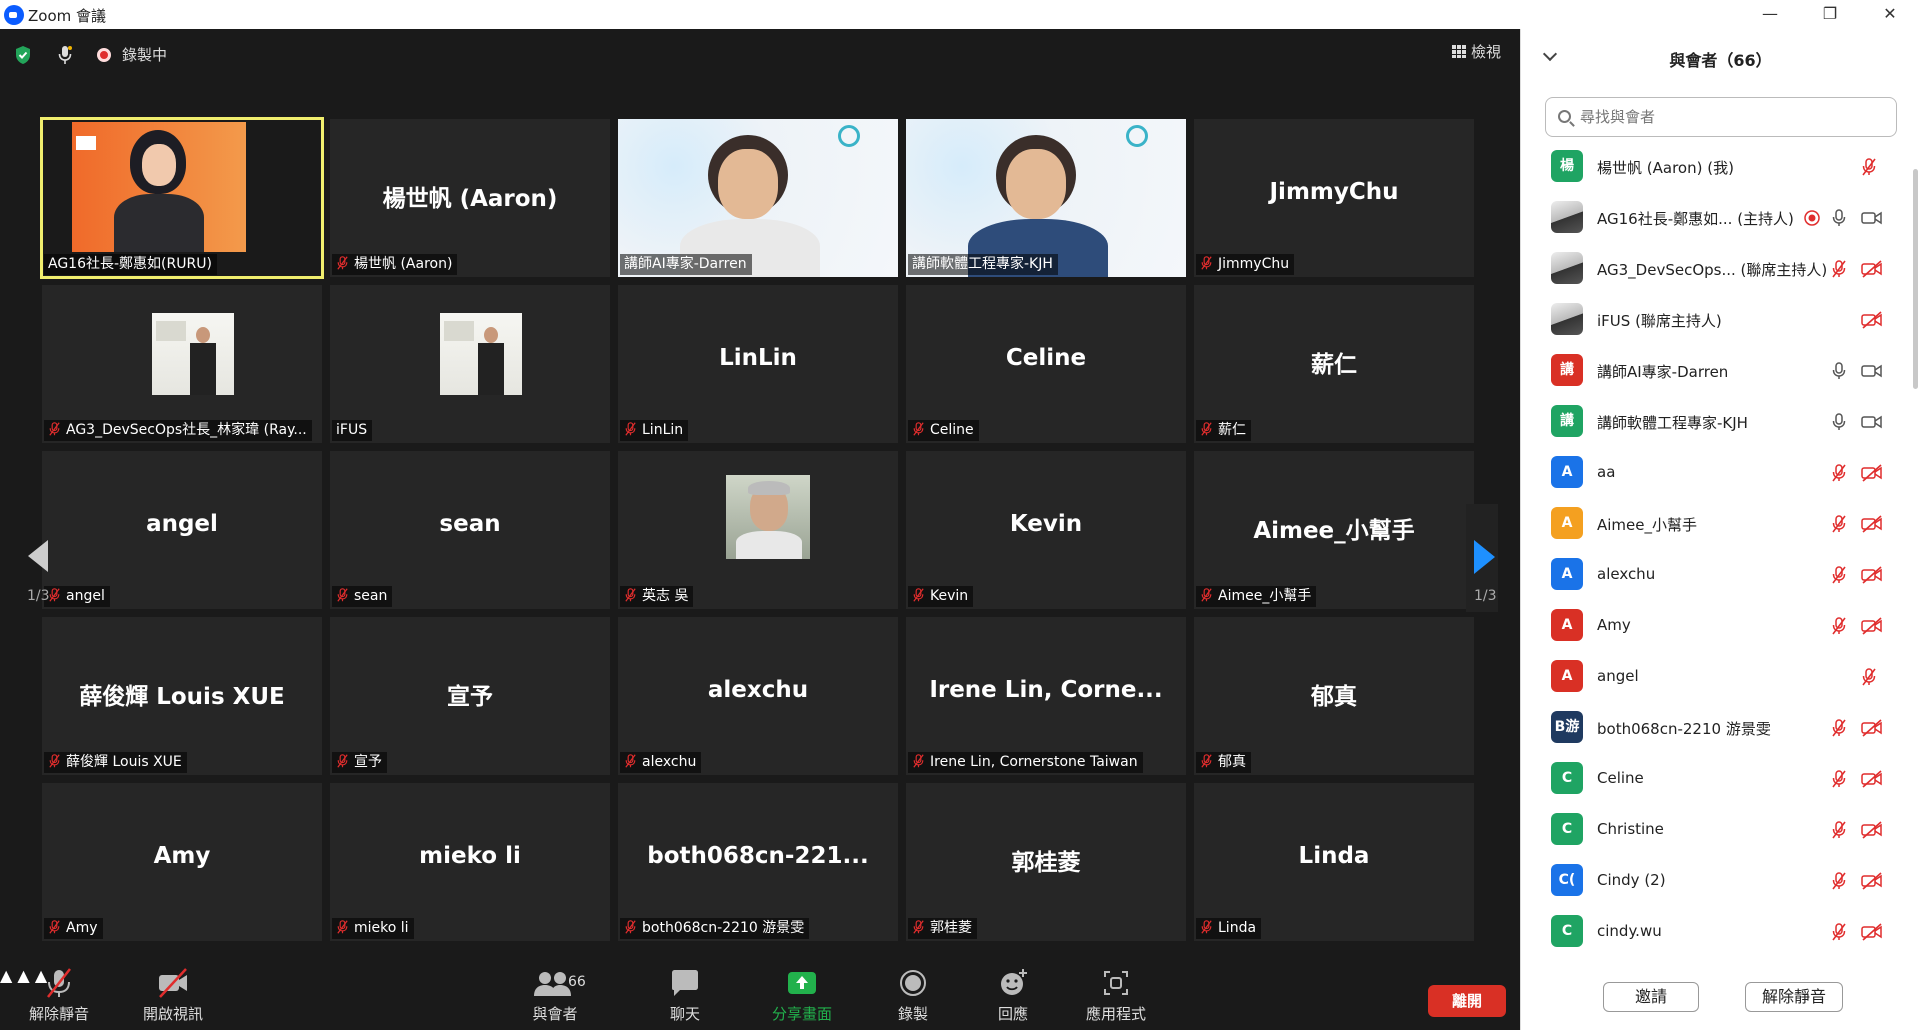 The width and height of the screenshot is (1920, 1030). Describe the element at coordinates (470, 696) in the screenshot. I see `participant-tile: 宣予 宣予` at that location.